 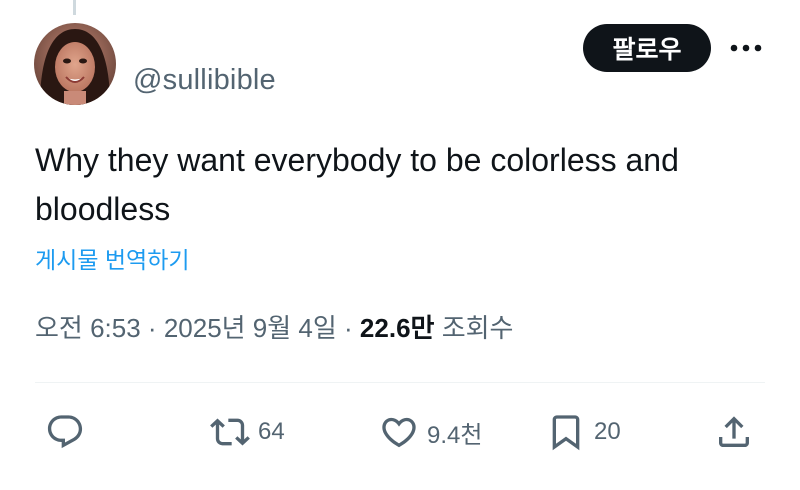 I want to click on like-button: 9.4천, so click(x=430, y=432).